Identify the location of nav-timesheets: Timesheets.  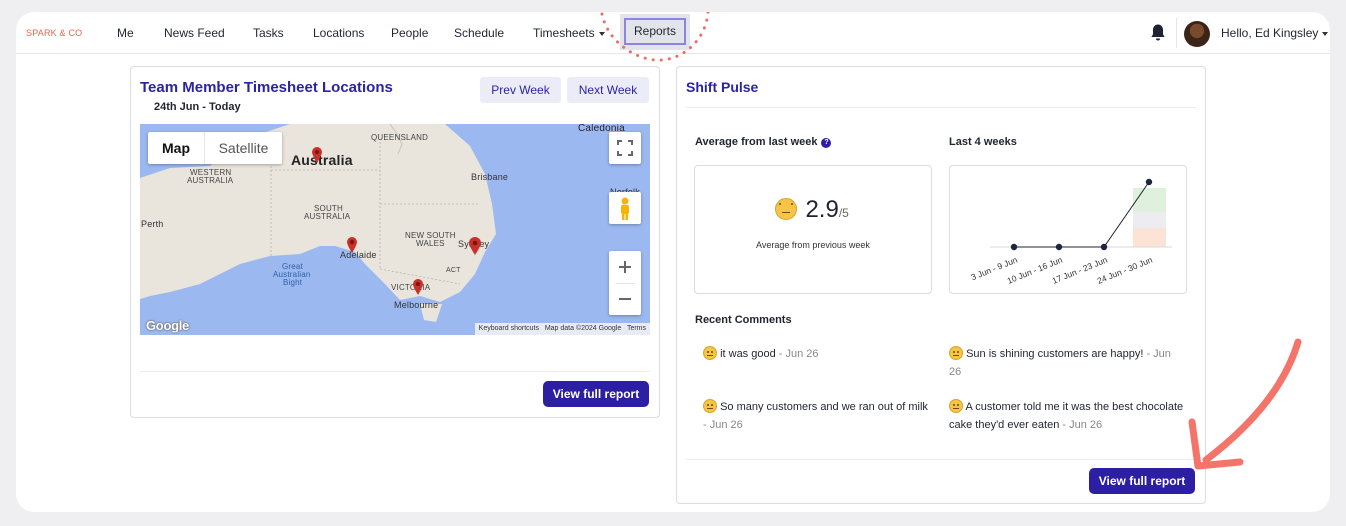
(569, 33).